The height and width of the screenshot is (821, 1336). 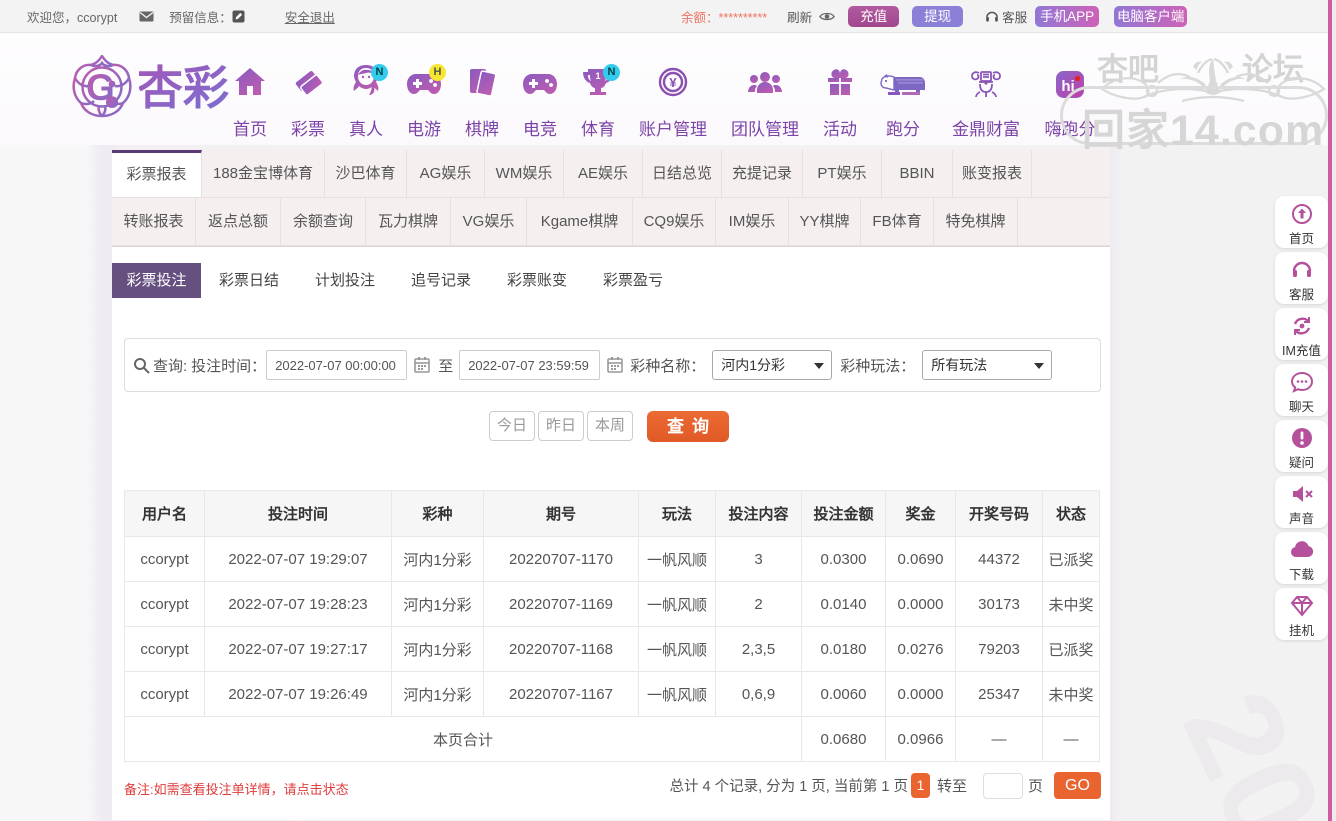 What do you see at coordinates (1067, 86) in the screenshot?
I see `svg-text: hi` at bounding box center [1067, 86].